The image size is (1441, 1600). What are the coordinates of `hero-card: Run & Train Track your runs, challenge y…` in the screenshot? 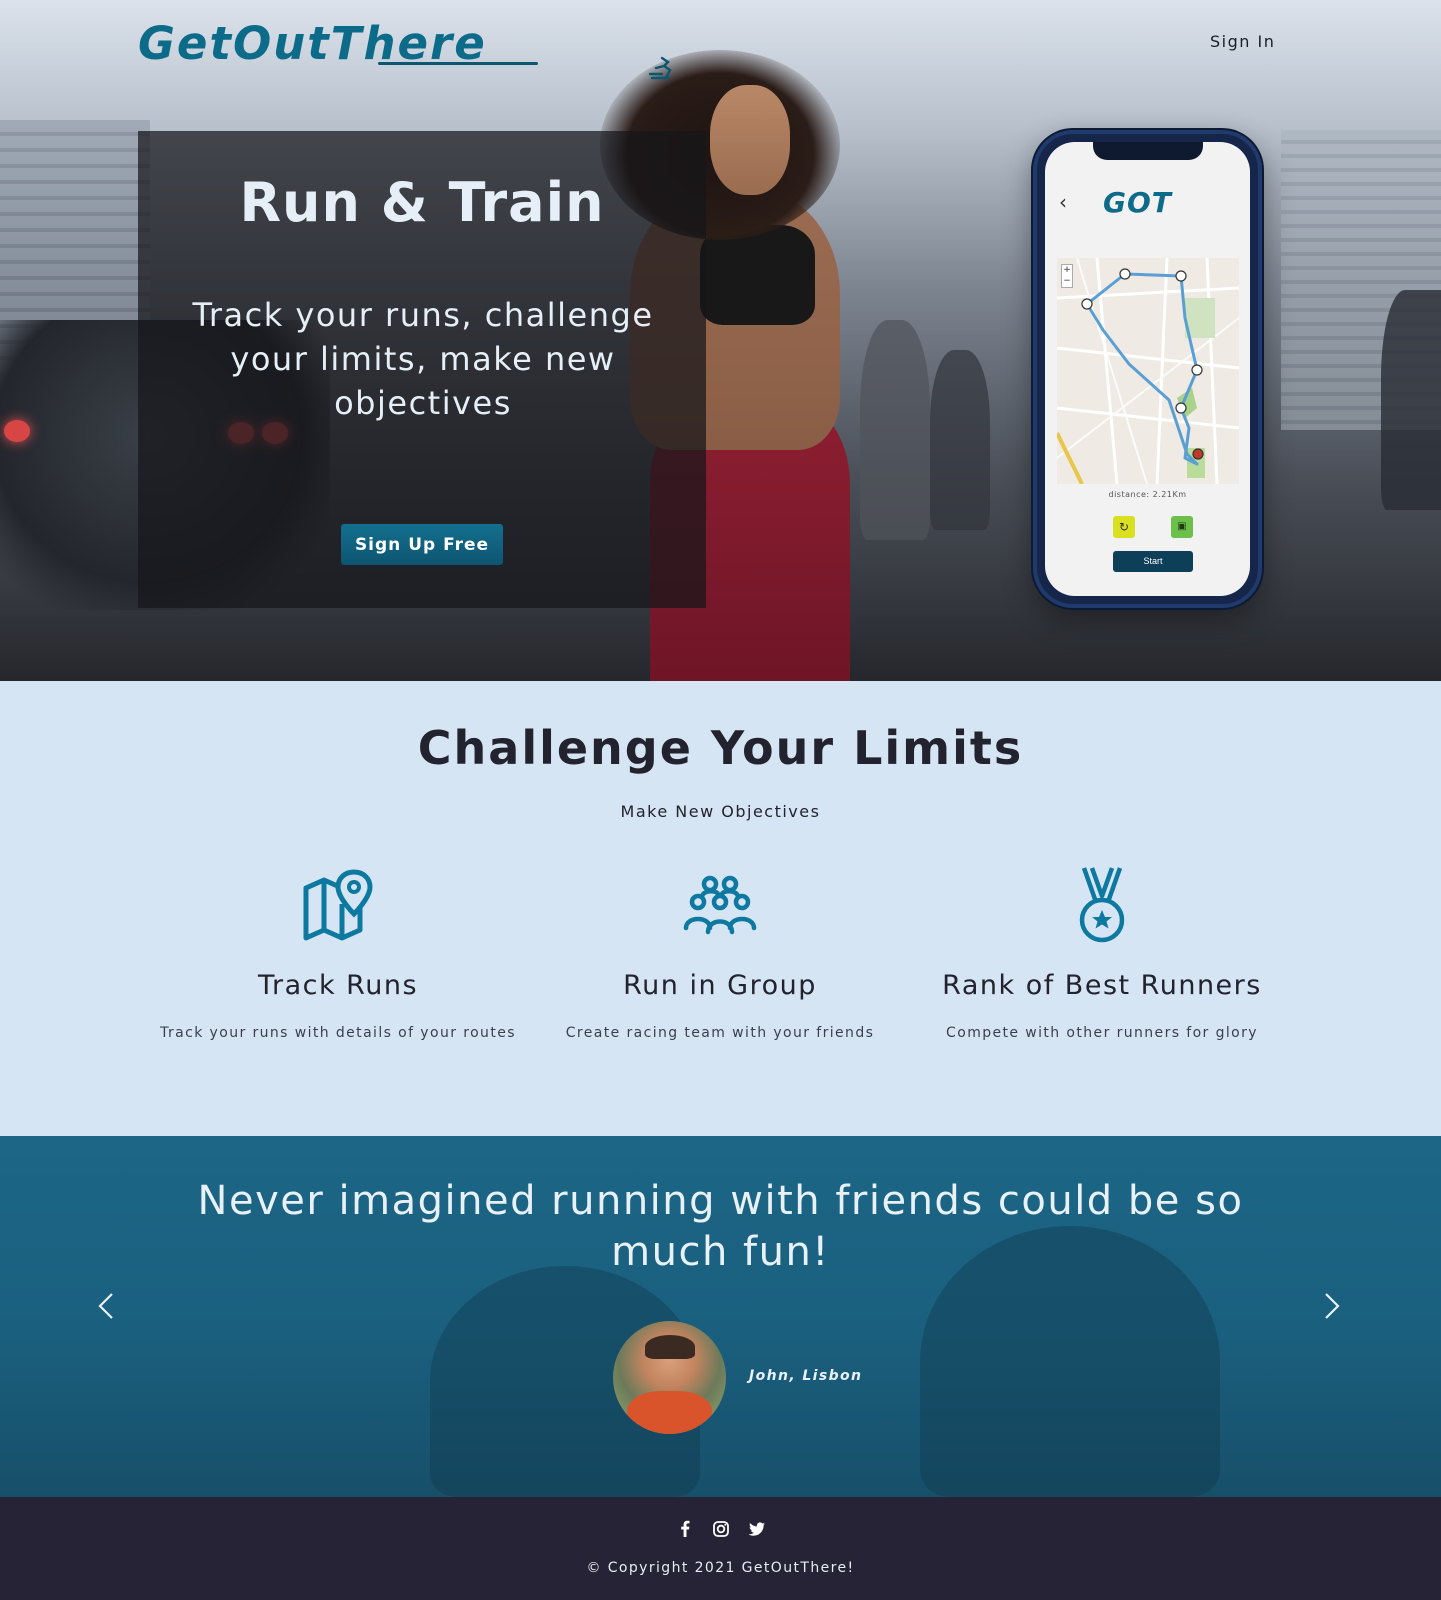 It's located at (422, 369).